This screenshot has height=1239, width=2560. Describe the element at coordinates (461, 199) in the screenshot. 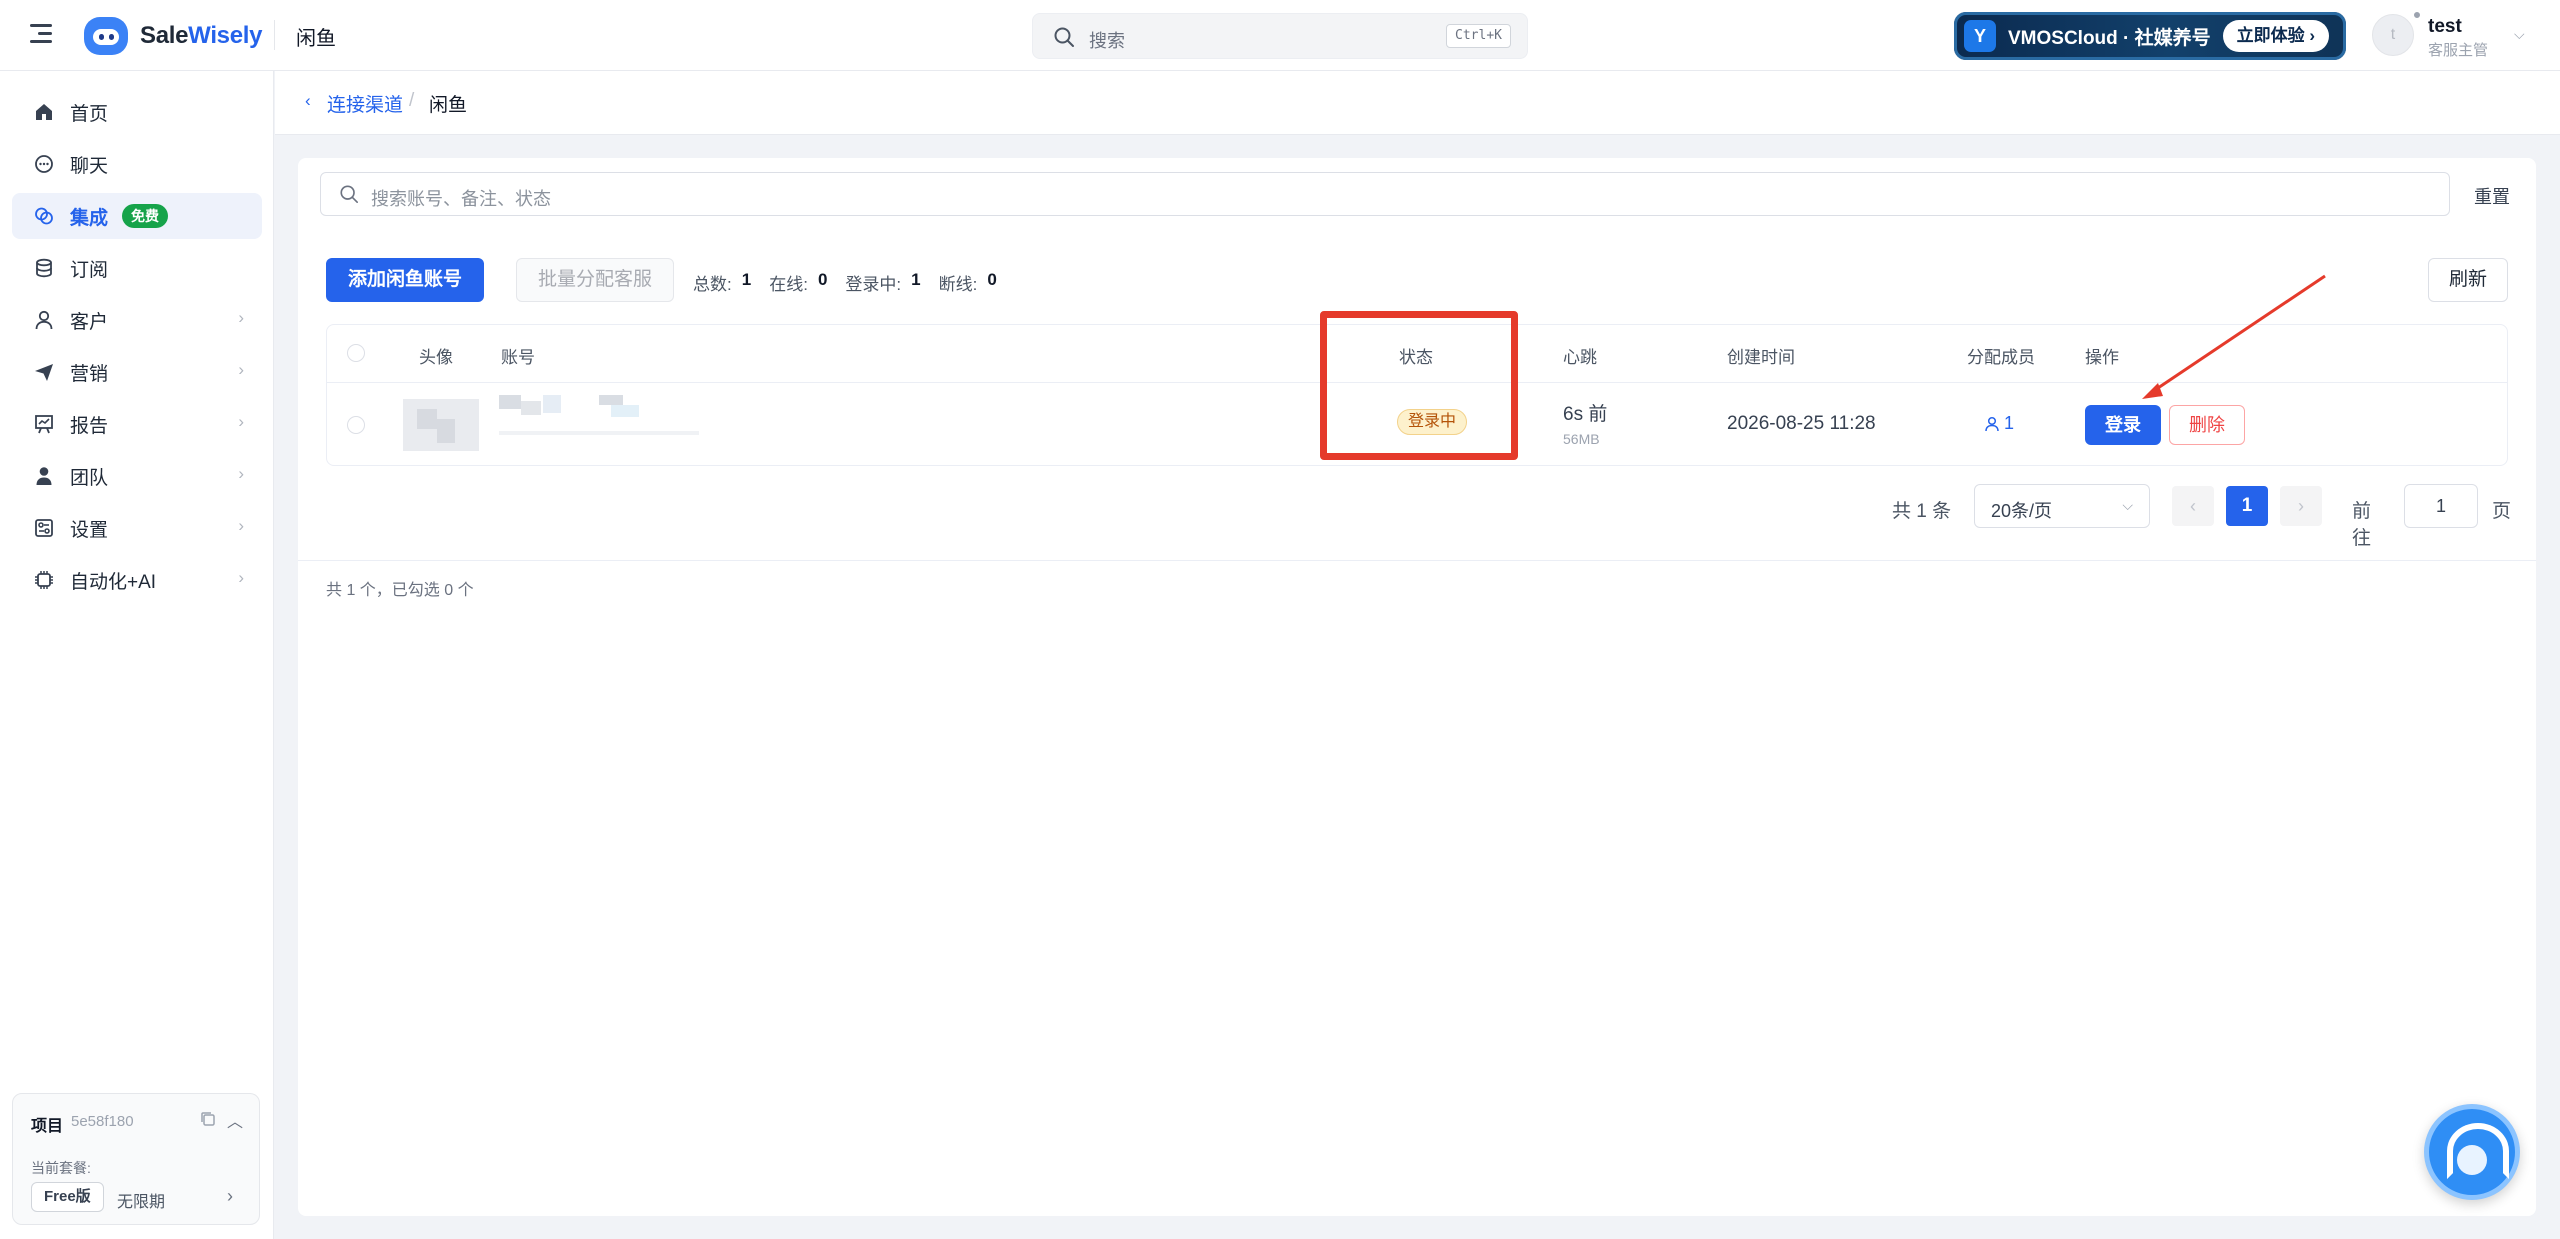

I see `search-placeholder: 搜索账号、备注、状态` at that location.